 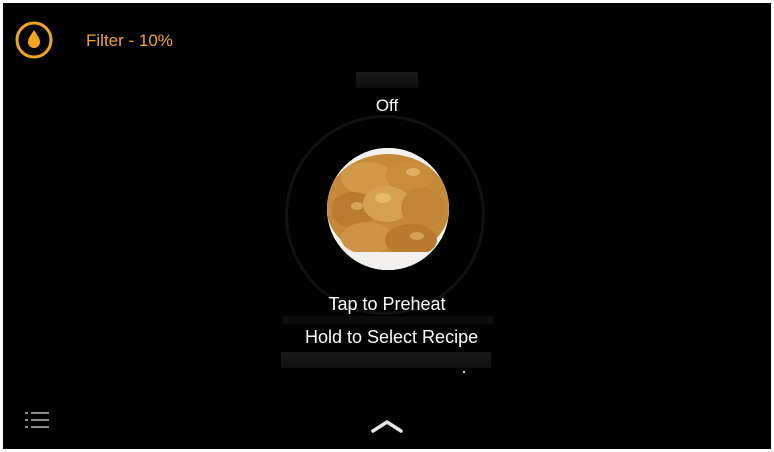 What do you see at coordinates (388, 320) in the screenshot?
I see `mid-divider` at bounding box center [388, 320].